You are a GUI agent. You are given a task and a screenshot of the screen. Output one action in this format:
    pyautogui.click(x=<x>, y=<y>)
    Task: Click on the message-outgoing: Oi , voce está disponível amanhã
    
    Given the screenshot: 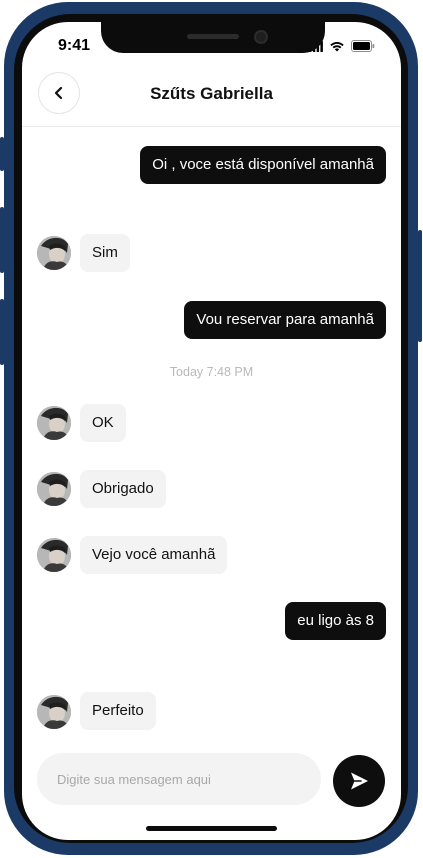 What is the action you would take?
    pyautogui.click(x=263, y=165)
    